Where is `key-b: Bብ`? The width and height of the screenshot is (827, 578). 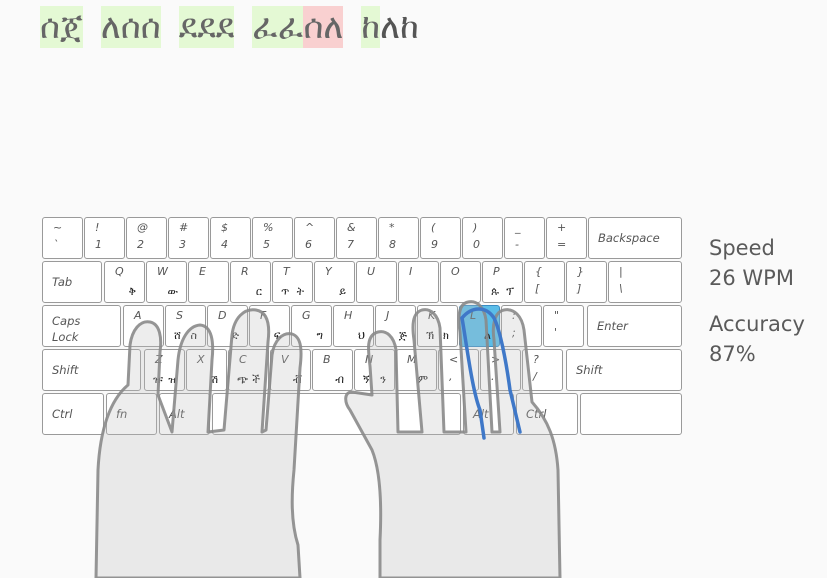 key-b: Bብ is located at coordinates (332, 370).